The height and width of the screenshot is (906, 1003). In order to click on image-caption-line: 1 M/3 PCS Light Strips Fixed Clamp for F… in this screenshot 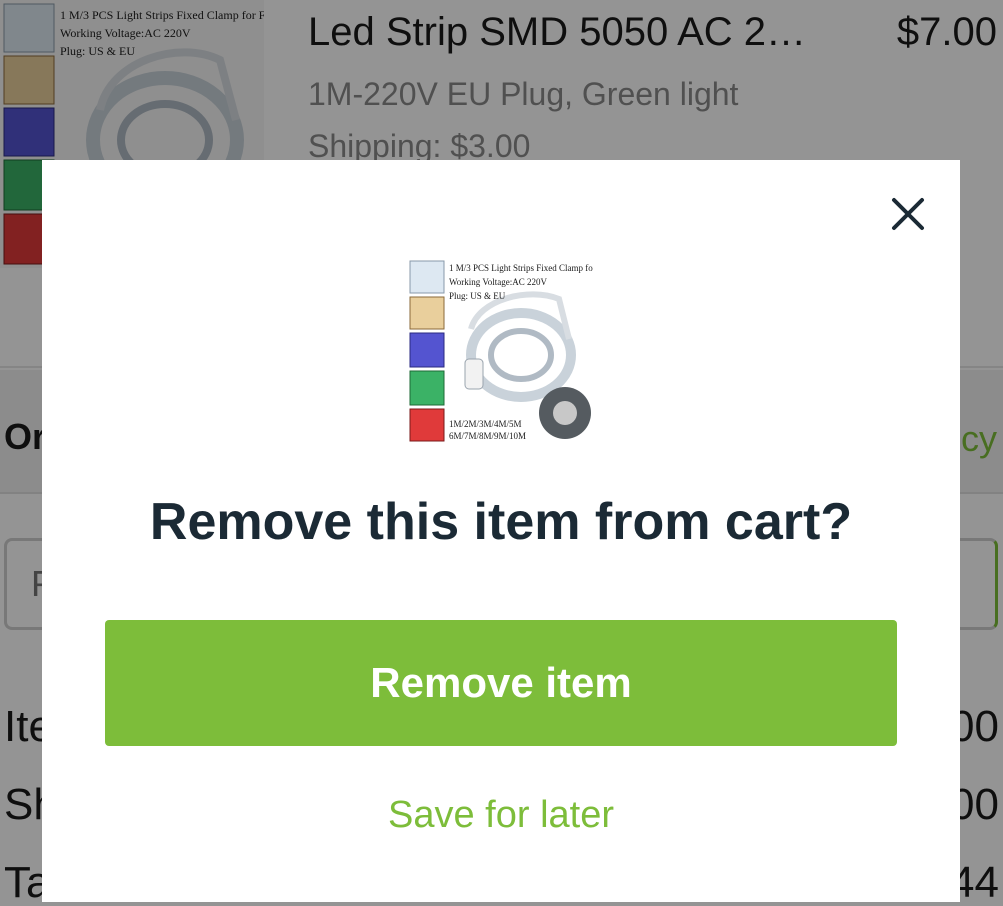, I will do `click(521, 268)`.